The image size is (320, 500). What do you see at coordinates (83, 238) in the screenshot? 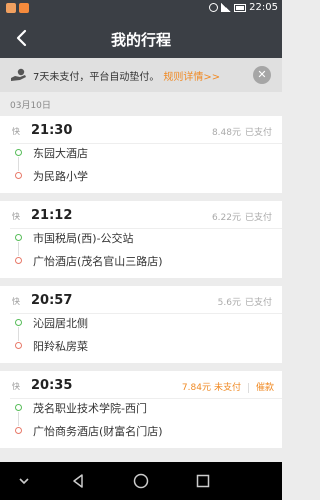
I see `trip-origin: 市国税局(西)-公交站` at bounding box center [83, 238].